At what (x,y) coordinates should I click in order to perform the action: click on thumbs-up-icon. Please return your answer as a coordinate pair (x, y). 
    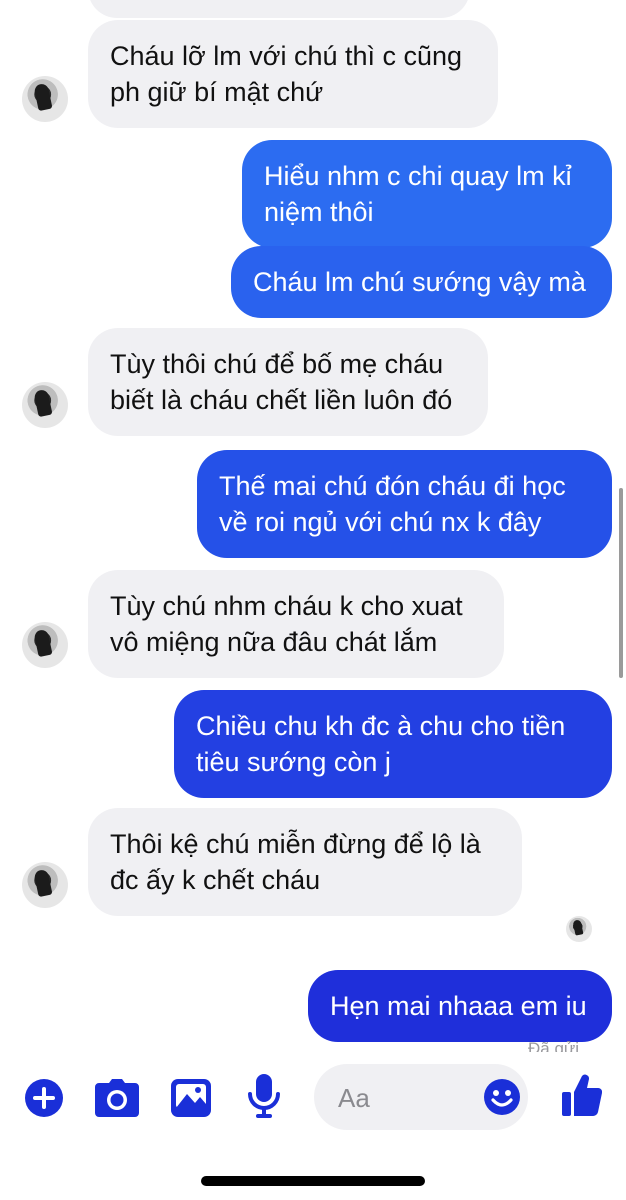
    Looking at the image, I should click on (582, 1097).